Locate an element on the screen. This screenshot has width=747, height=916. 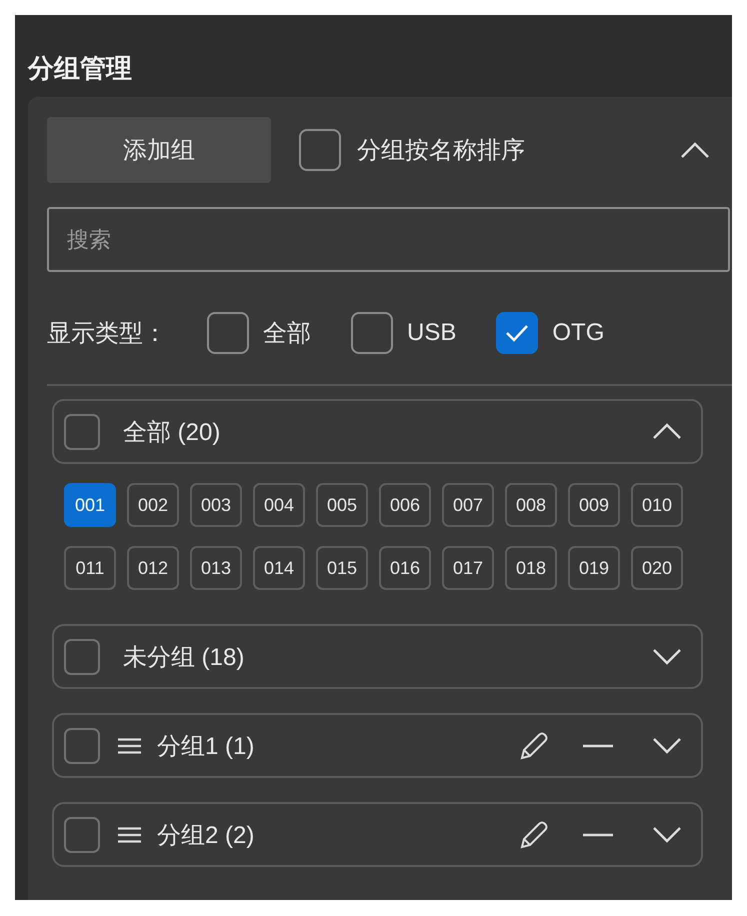
group-header: 分组2 (2) is located at coordinates (377, 834).